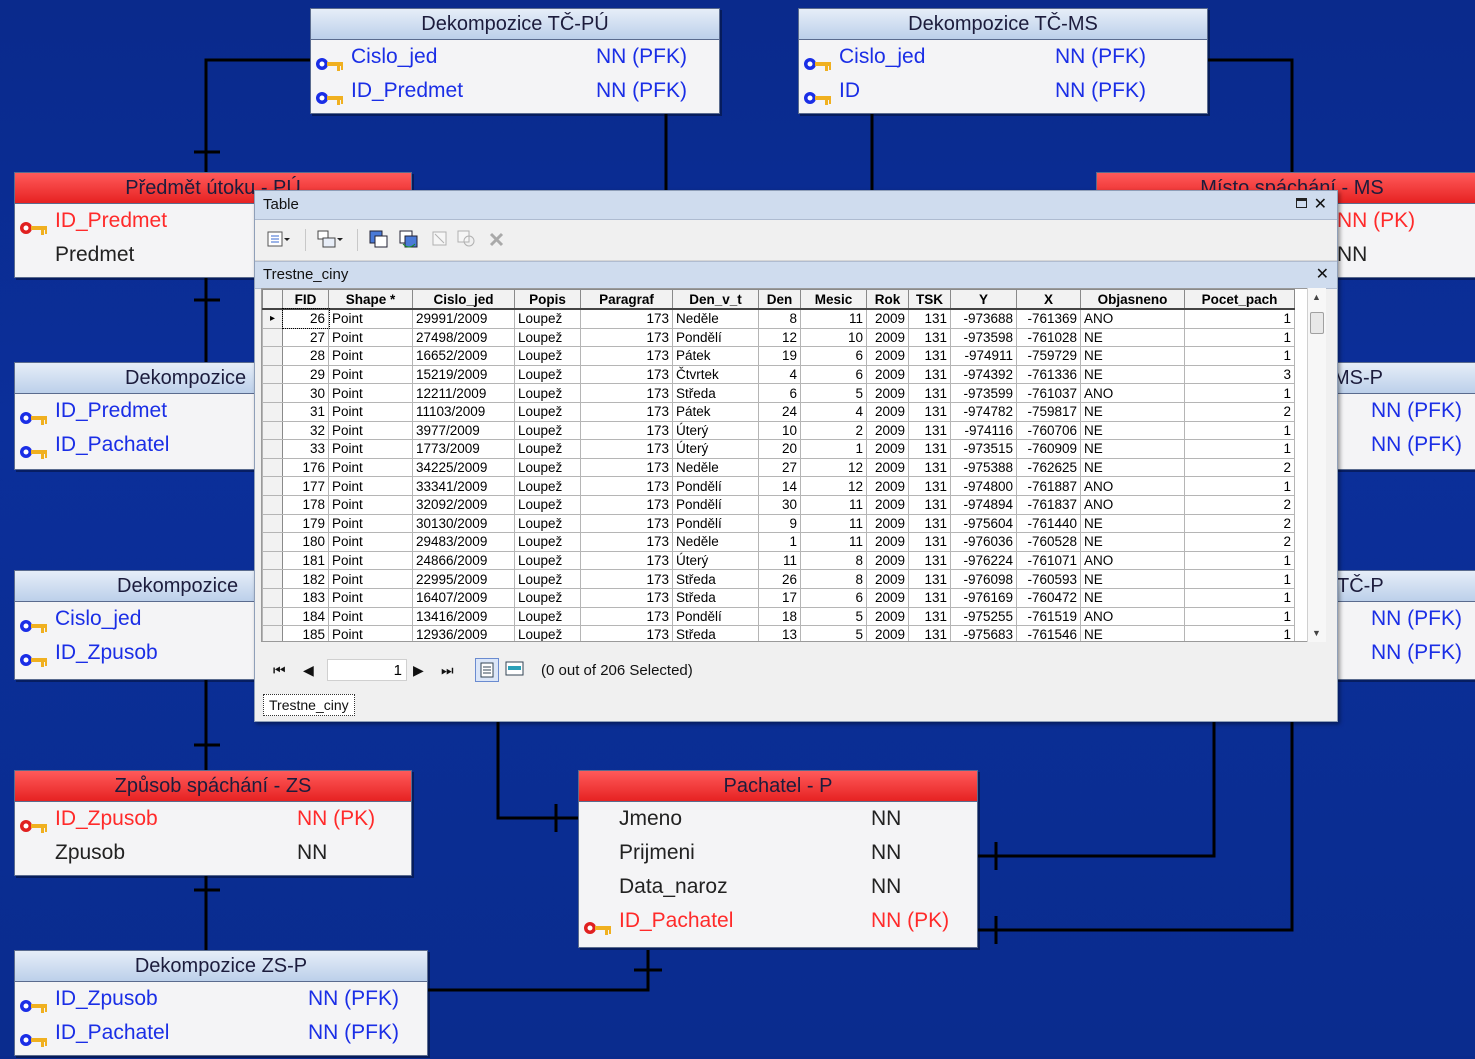 The height and width of the screenshot is (1059, 1475). I want to click on scroll-up-icon: ▲, so click(1316, 297).